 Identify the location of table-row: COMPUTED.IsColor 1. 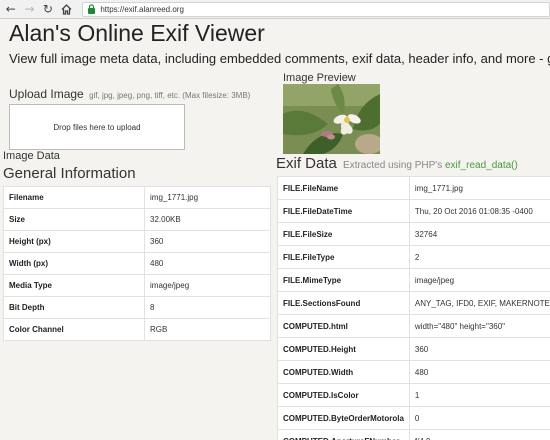
(413, 395).